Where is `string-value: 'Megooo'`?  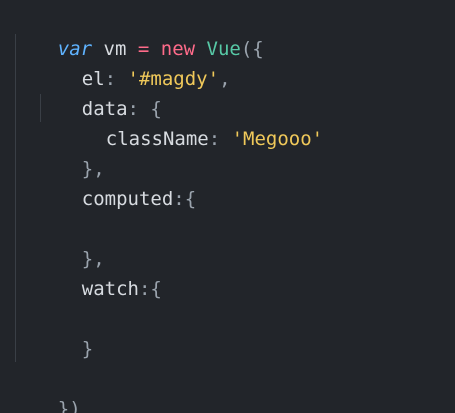
string-value: 'Megooo' is located at coordinates (277, 139).